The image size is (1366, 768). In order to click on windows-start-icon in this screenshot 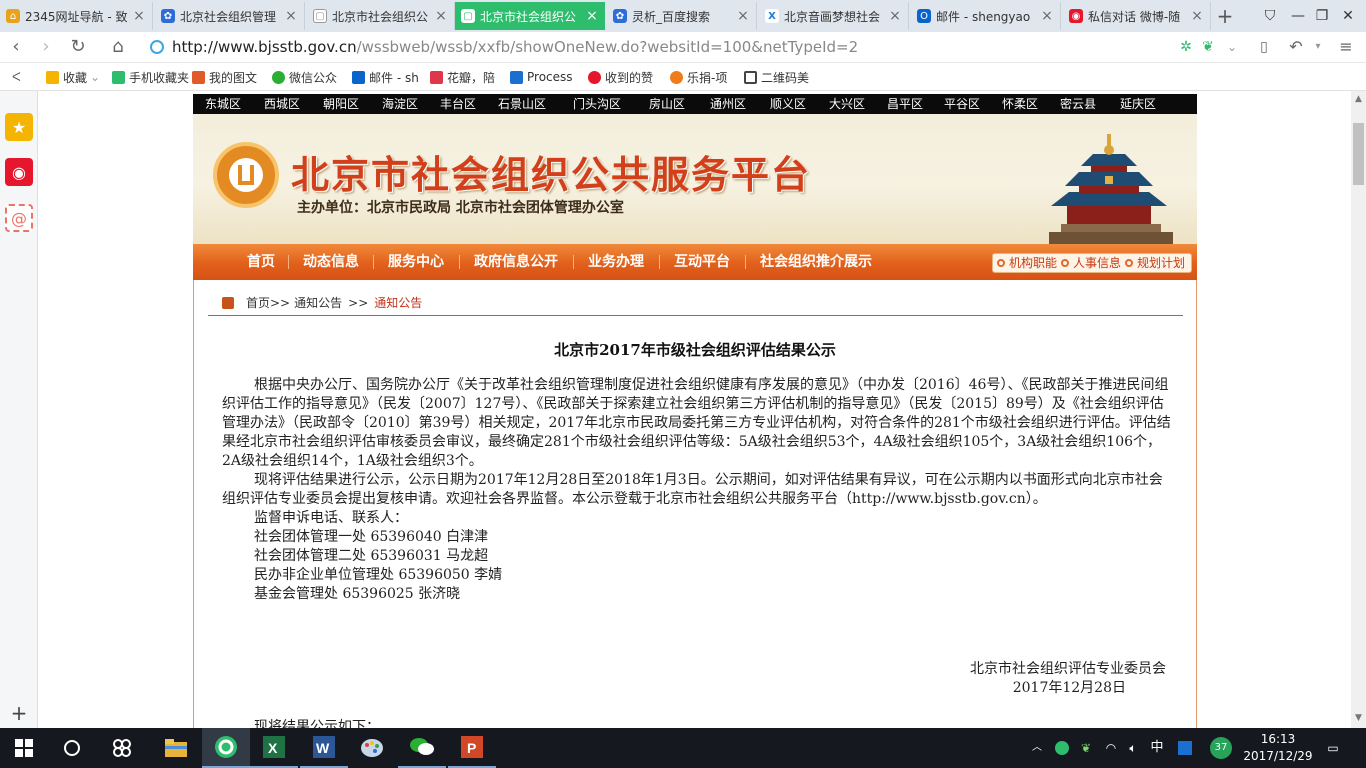, I will do `click(24, 748)`.